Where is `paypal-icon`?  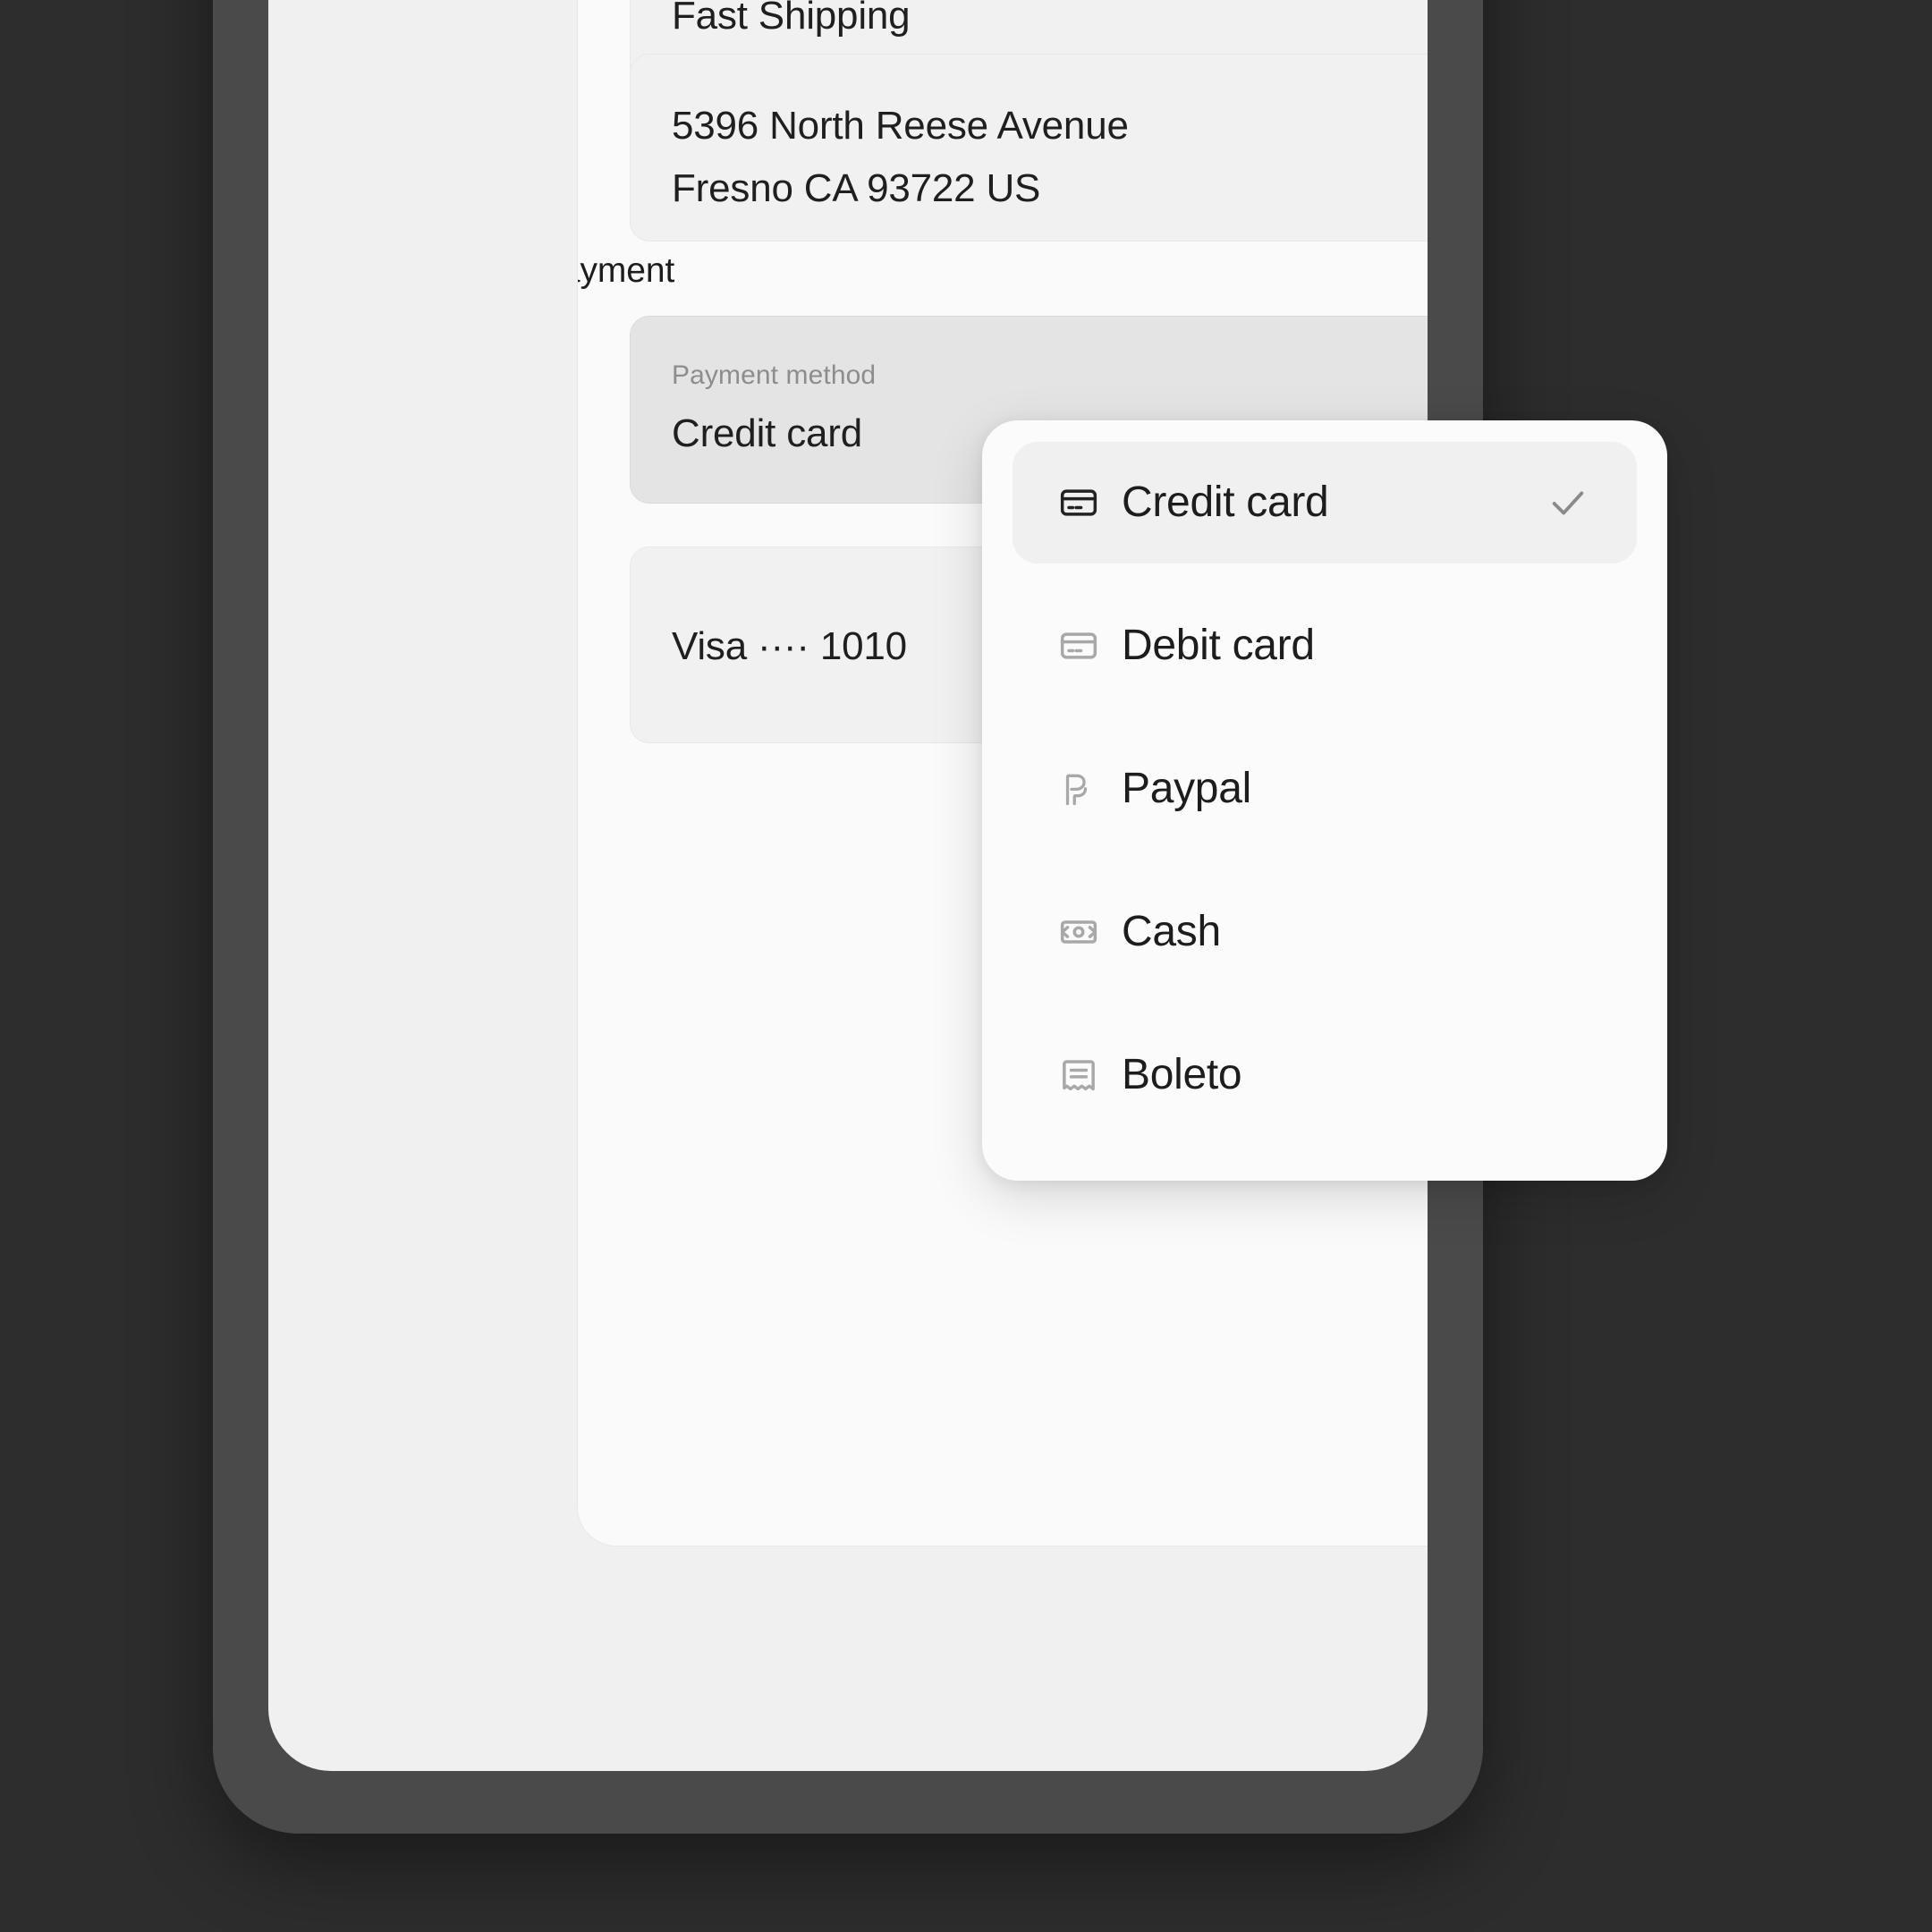
paypal-icon is located at coordinates (1078, 789).